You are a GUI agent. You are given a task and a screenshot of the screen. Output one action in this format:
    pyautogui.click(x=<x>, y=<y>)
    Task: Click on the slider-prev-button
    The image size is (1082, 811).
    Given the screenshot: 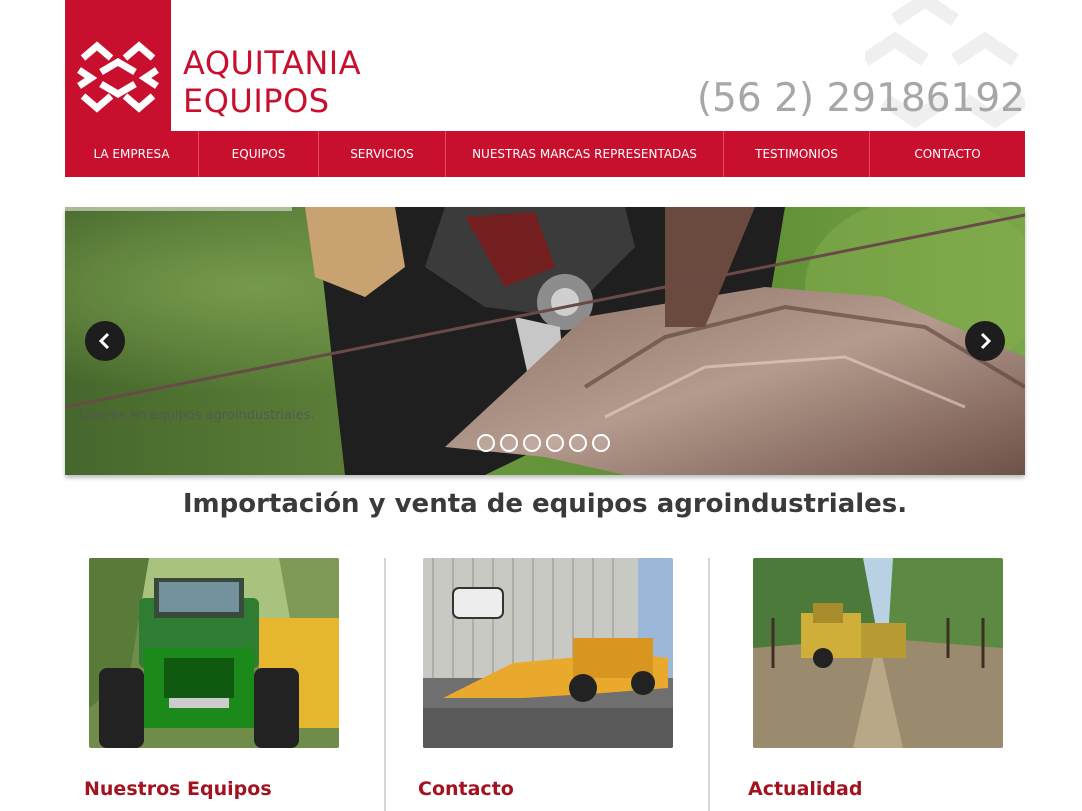 What is the action you would take?
    pyautogui.click(x=105, y=341)
    